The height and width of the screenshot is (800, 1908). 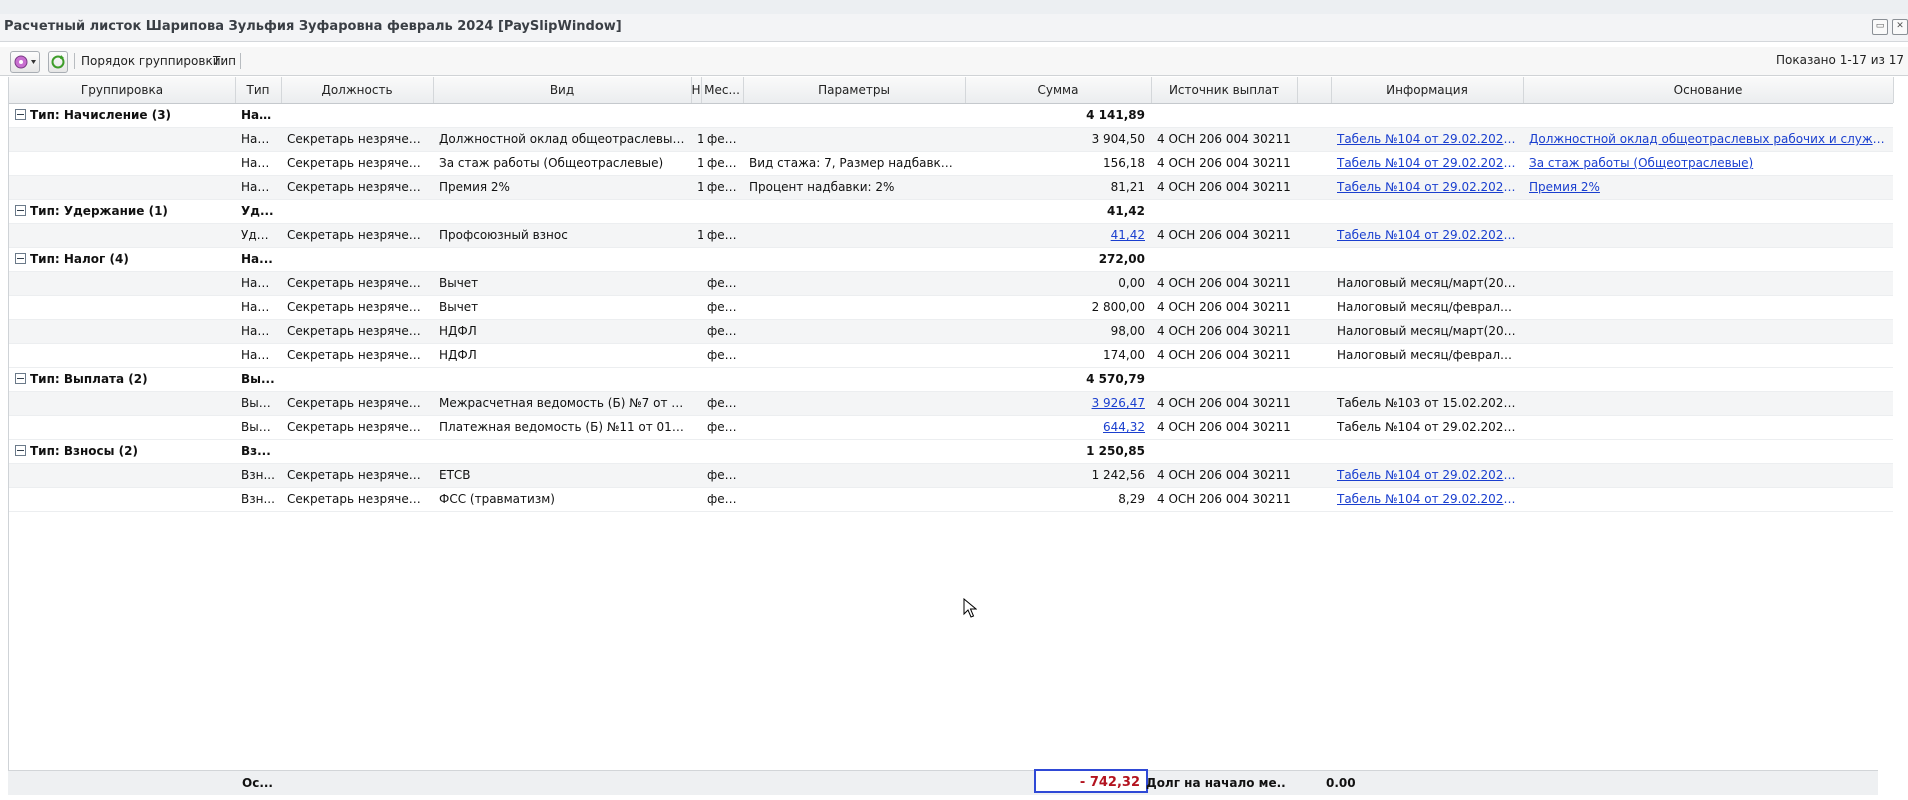 I want to click on header-col-source: Источник выплат, so click(x=1224, y=90).